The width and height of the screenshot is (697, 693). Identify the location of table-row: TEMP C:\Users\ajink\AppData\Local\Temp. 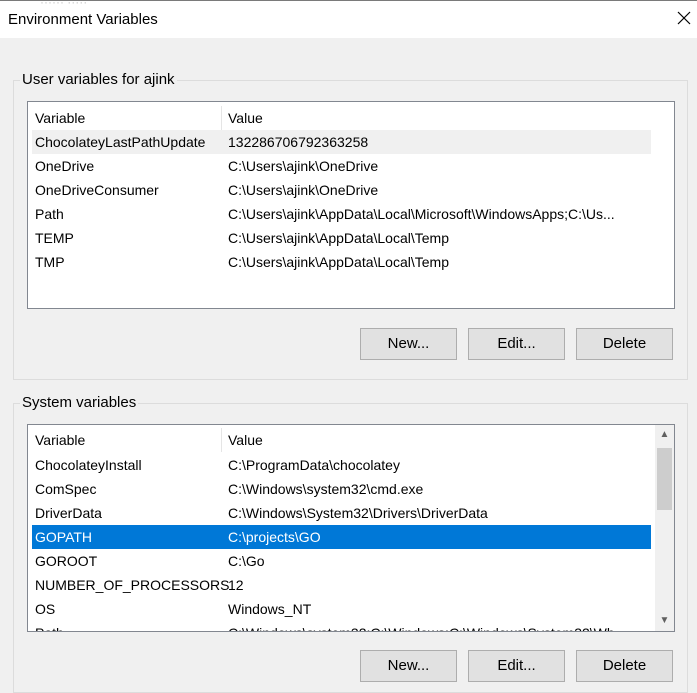
(341, 238).